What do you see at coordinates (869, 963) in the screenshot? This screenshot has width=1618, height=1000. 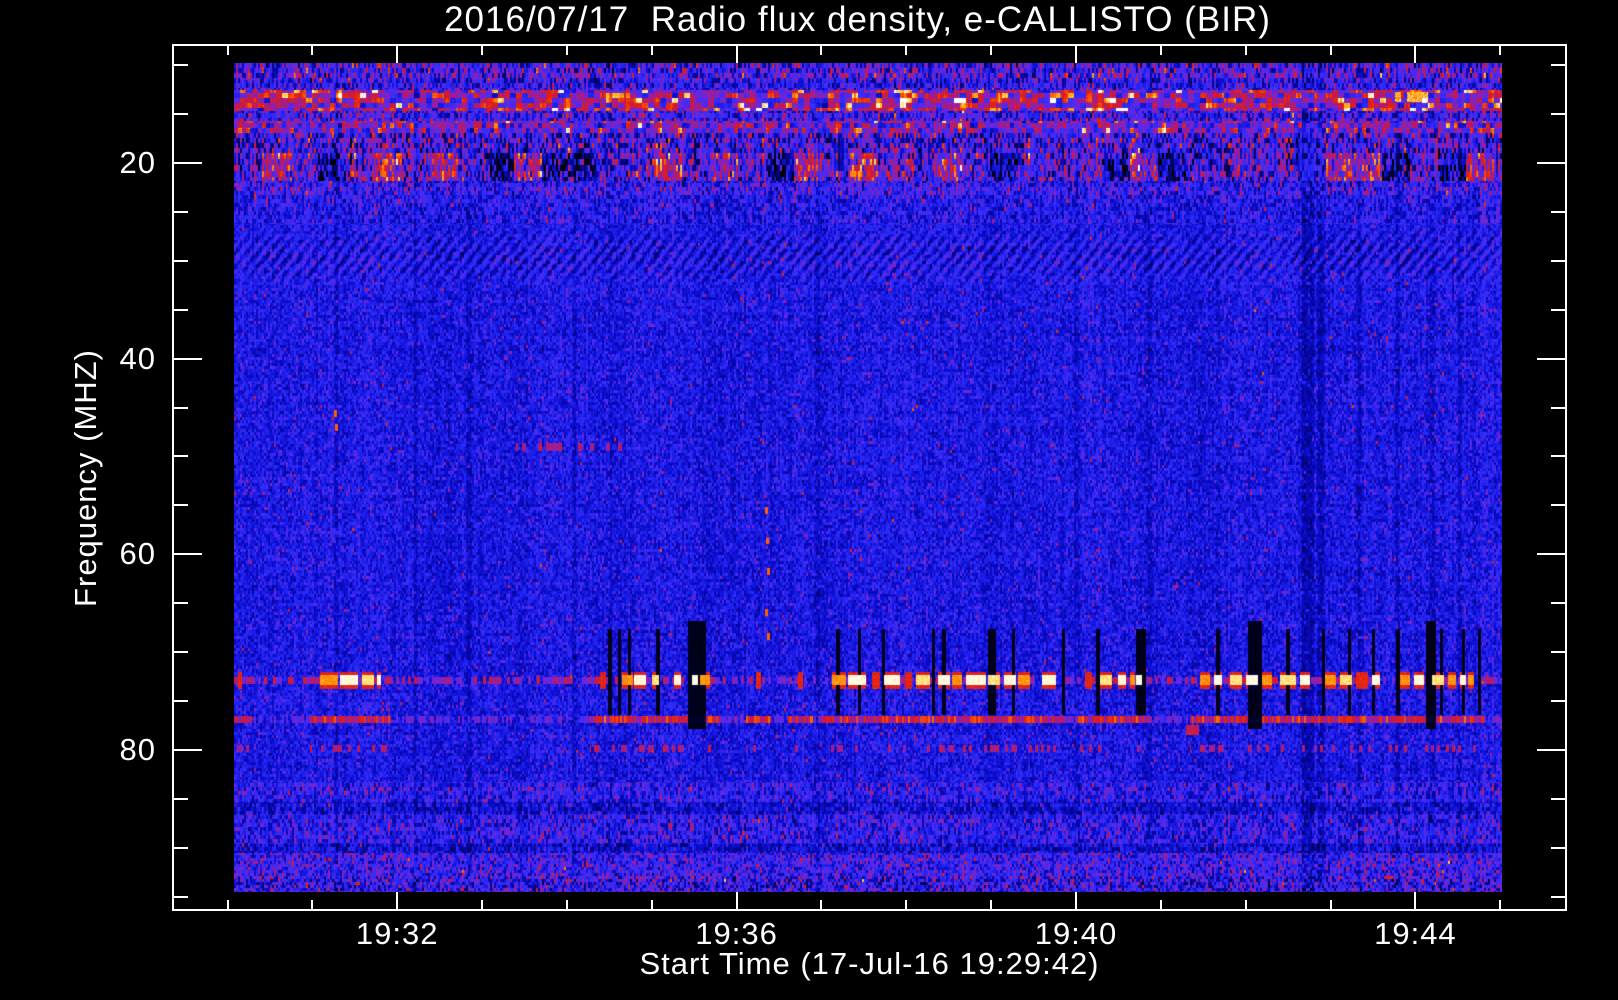 I see `x-axis-title: Start Time (17-Jul-16 19:29:42)` at bounding box center [869, 963].